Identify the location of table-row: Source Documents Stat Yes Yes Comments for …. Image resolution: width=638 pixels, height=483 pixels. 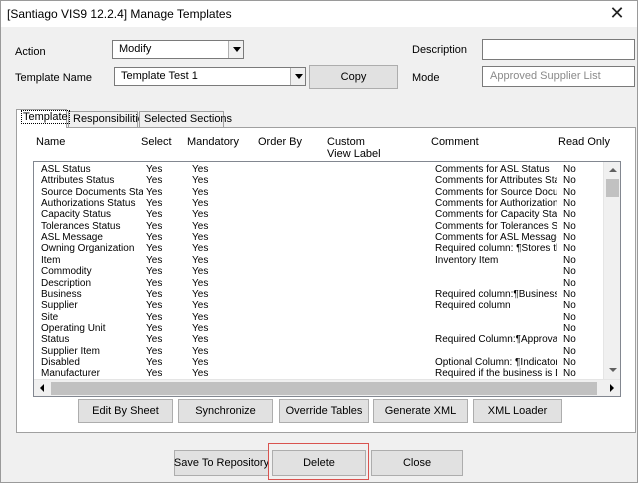
(319, 193).